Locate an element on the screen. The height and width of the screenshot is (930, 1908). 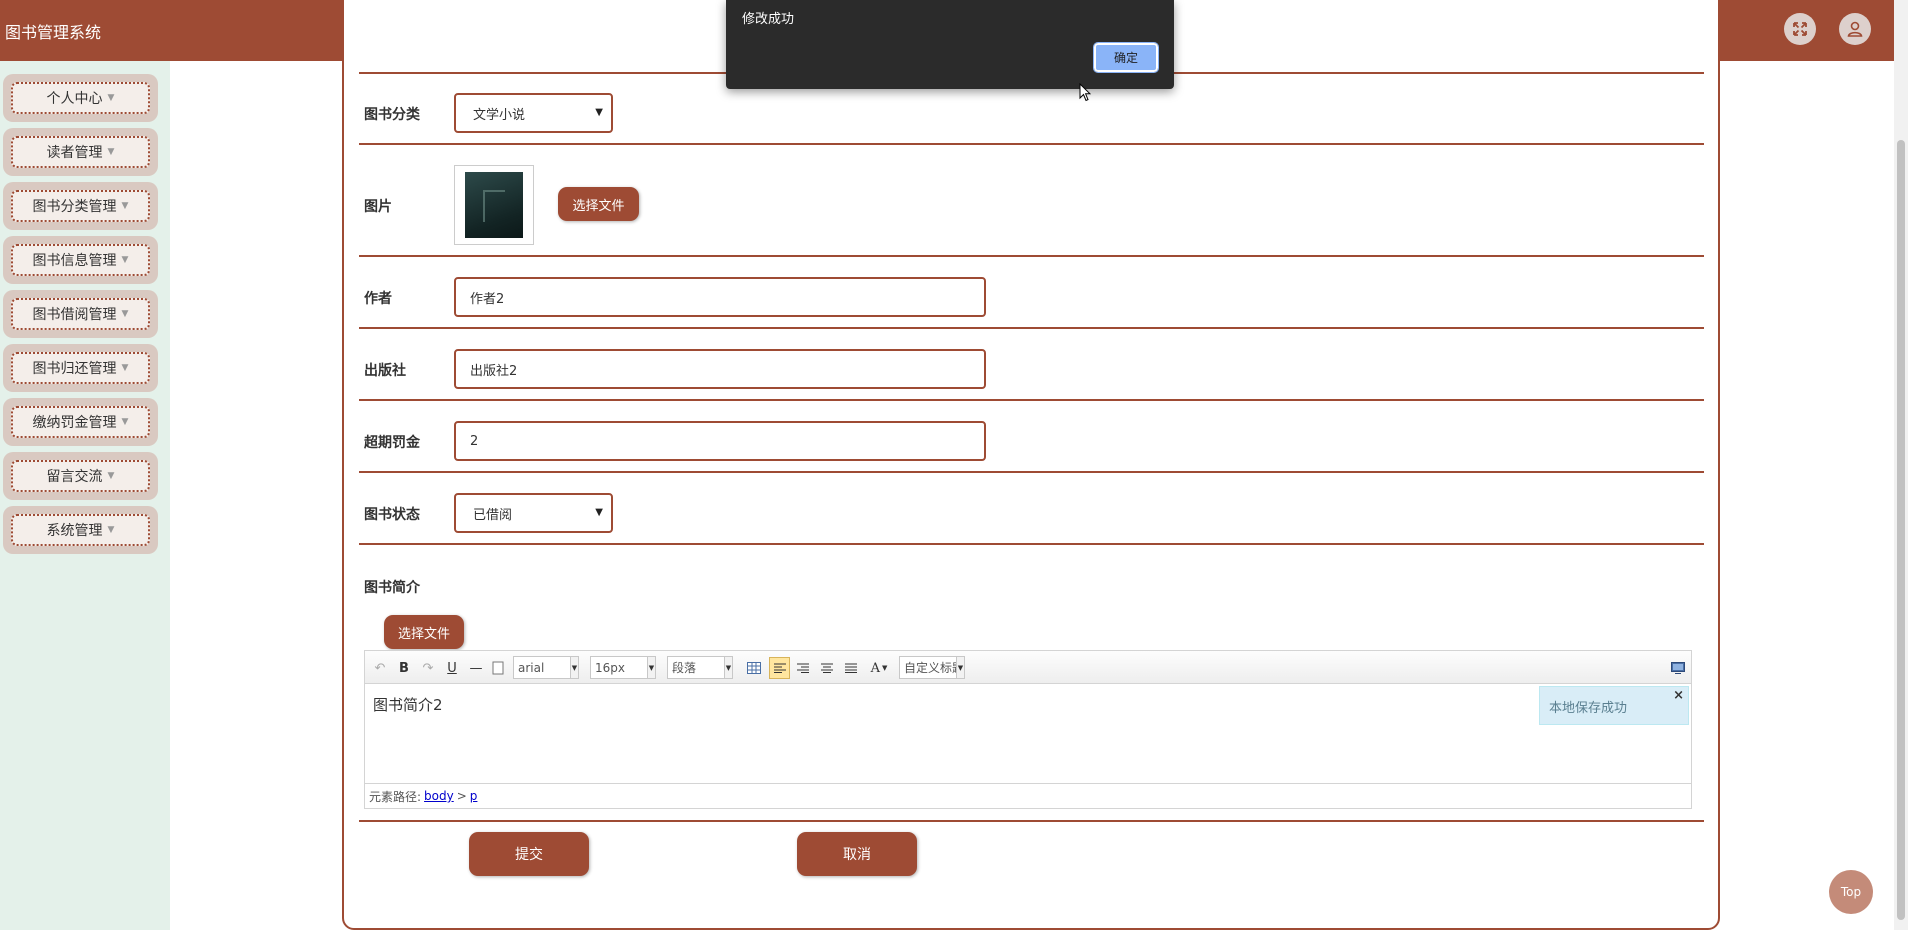
book-intro-label: 图书简介 is located at coordinates (392, 588).